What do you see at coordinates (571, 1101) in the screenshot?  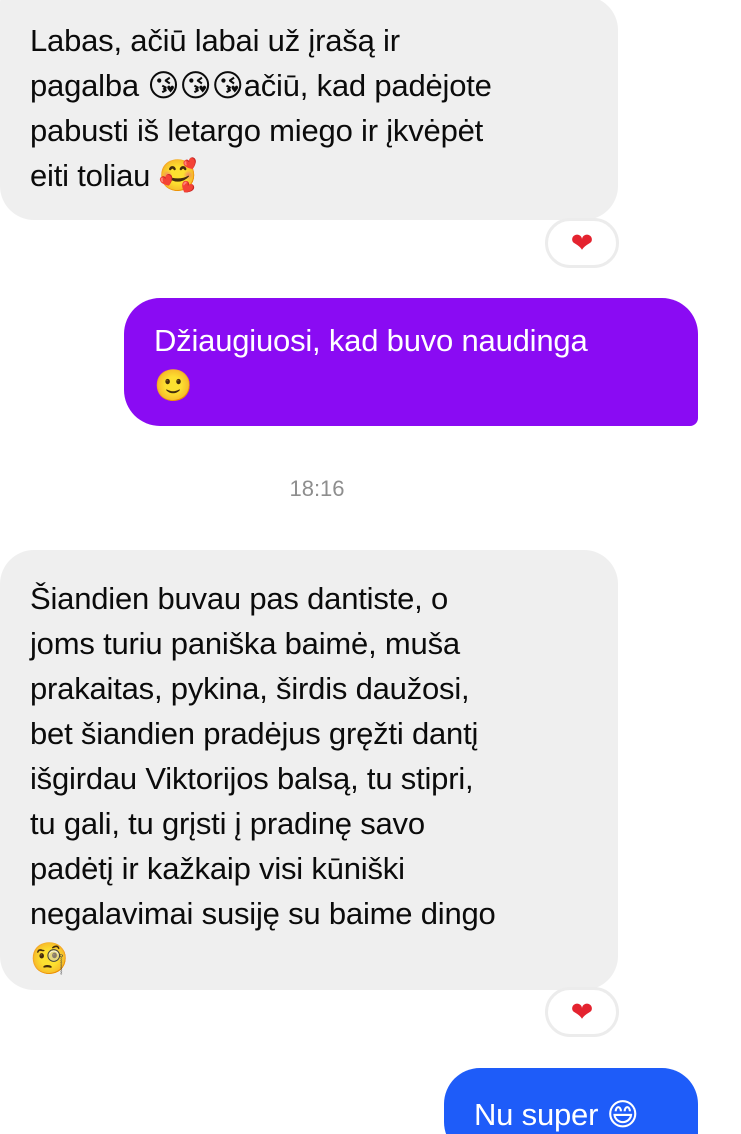 I see `message-bubble-outgoing: Nu super 😄` at bounding box center [571, 1101].